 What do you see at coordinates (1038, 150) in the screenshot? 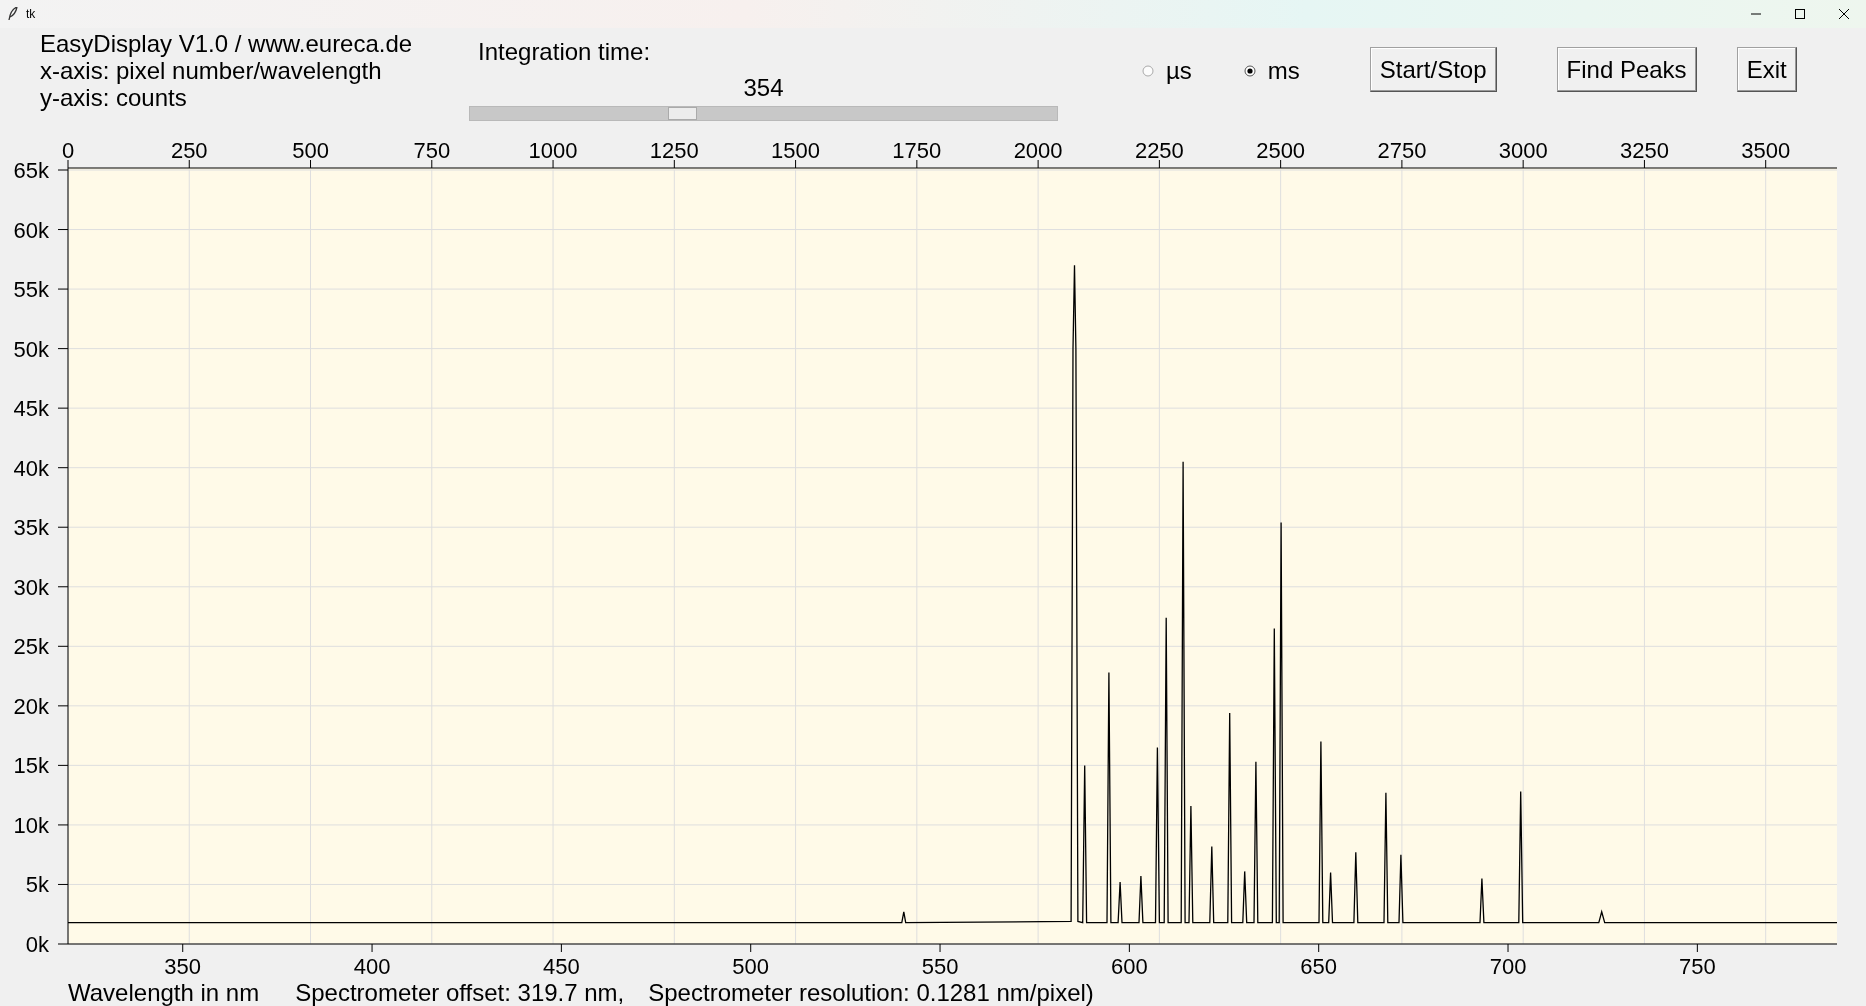
I see `axis-label: 2000` at bounding box center [1038, 150].